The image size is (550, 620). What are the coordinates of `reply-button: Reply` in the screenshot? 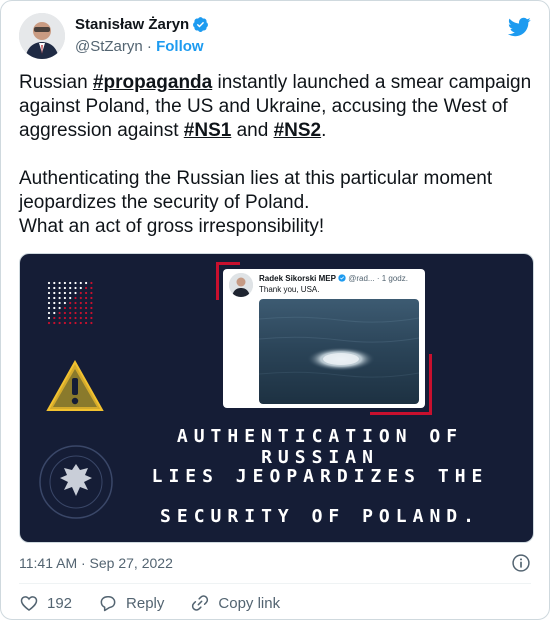 It's located at (131, 603).